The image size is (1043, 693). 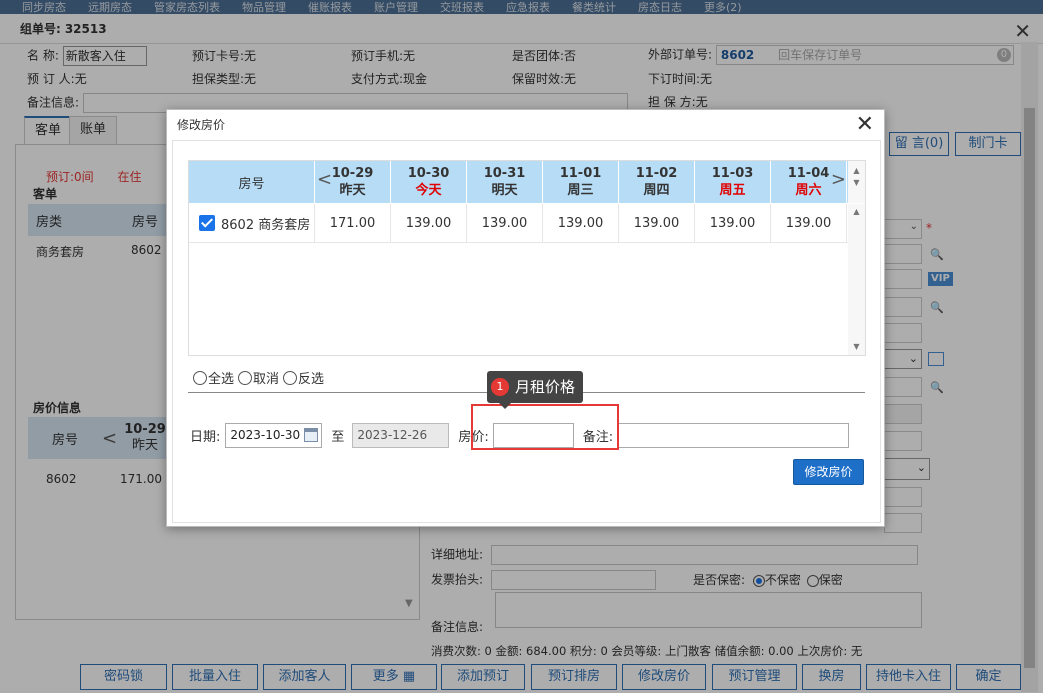 I want to click on body-scrollbar: ▲ ▼, so click(x=856, y=279).